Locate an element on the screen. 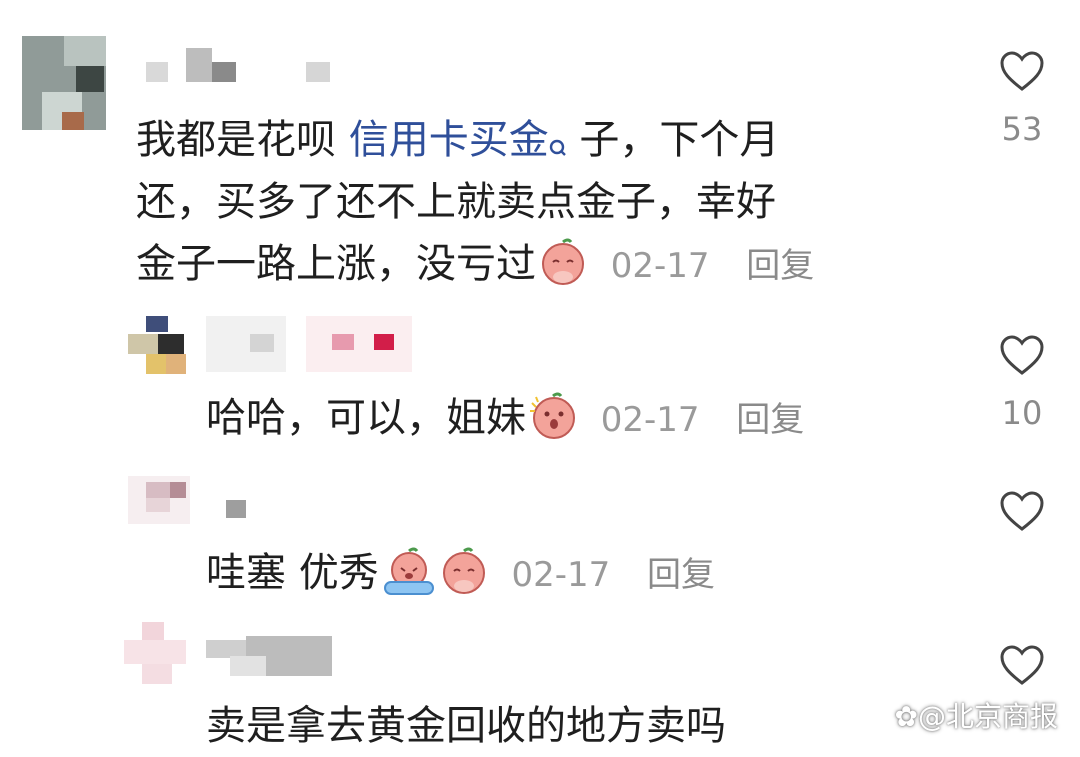 This screenshot has height=757, width=1080. peach-excited-emoji-icon is located at coordinates (553, 424).